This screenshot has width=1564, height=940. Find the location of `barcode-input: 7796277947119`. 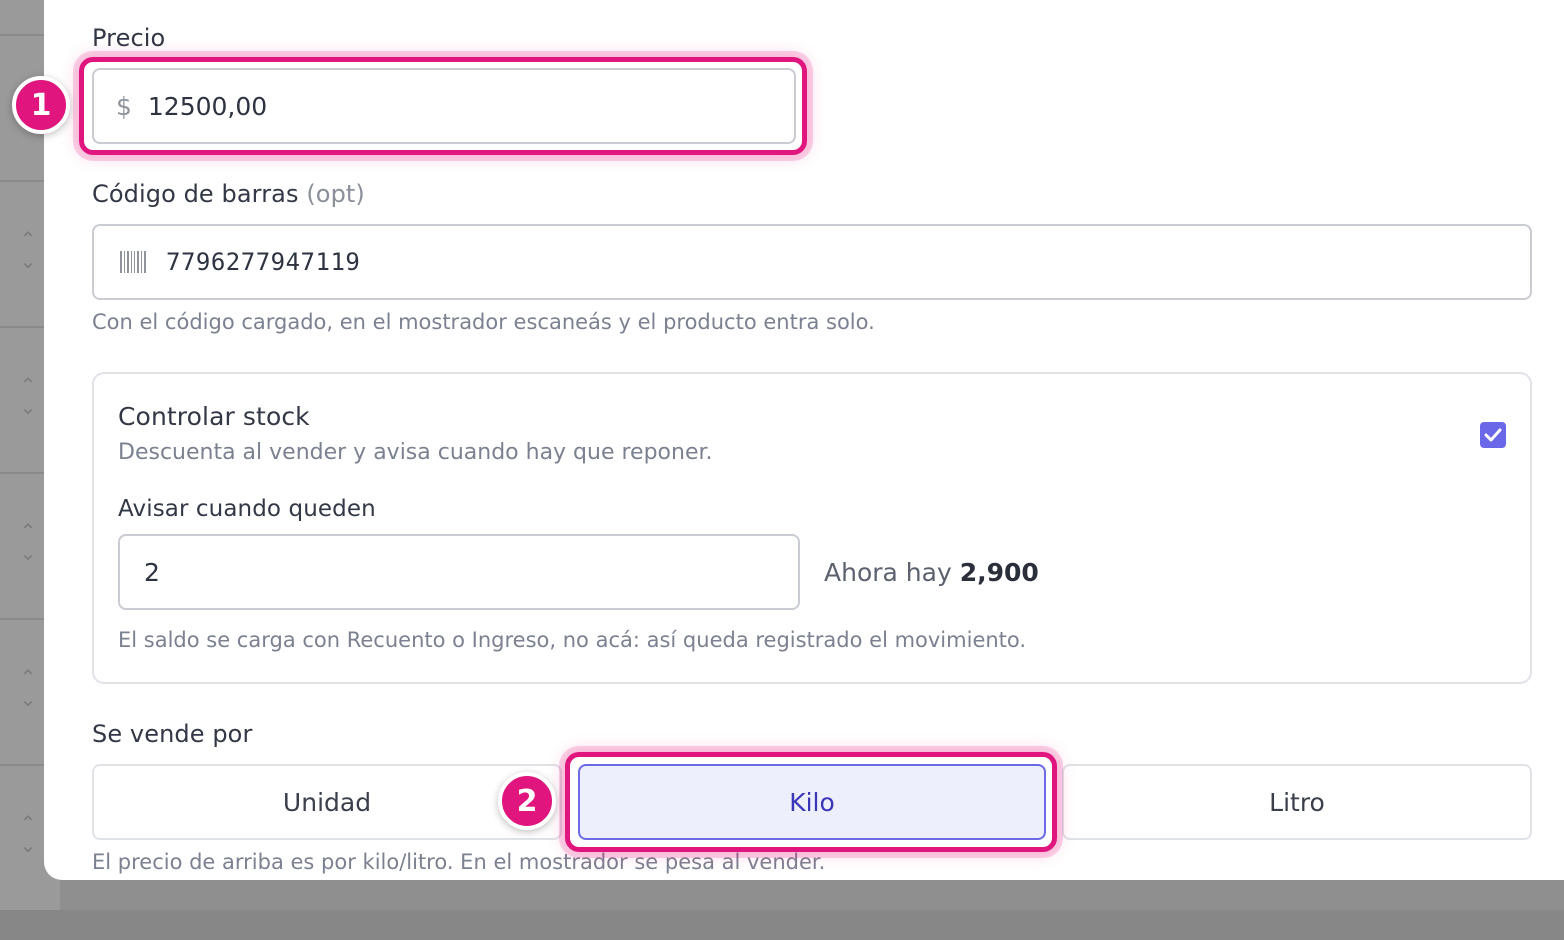

barcode-input: 7796277947119 is located at coordinates (812, 262).